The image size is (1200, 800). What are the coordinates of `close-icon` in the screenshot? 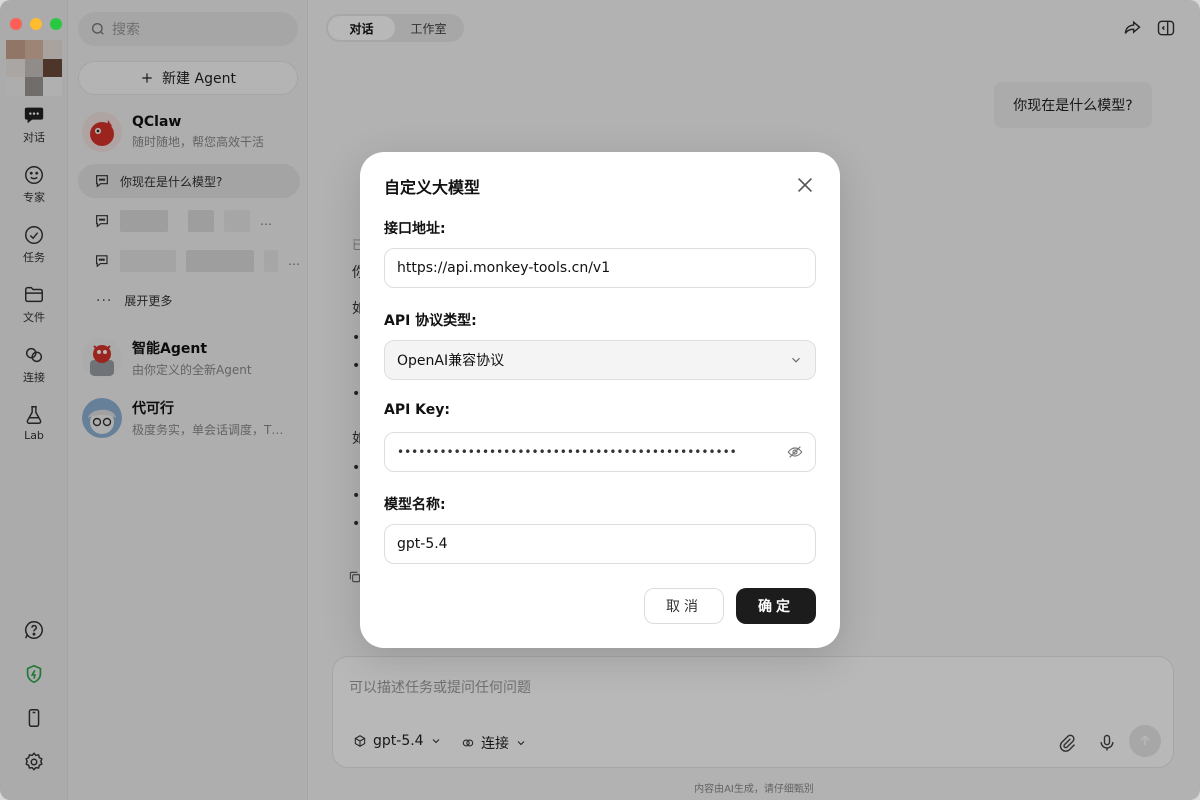 It's located at (805, 185).